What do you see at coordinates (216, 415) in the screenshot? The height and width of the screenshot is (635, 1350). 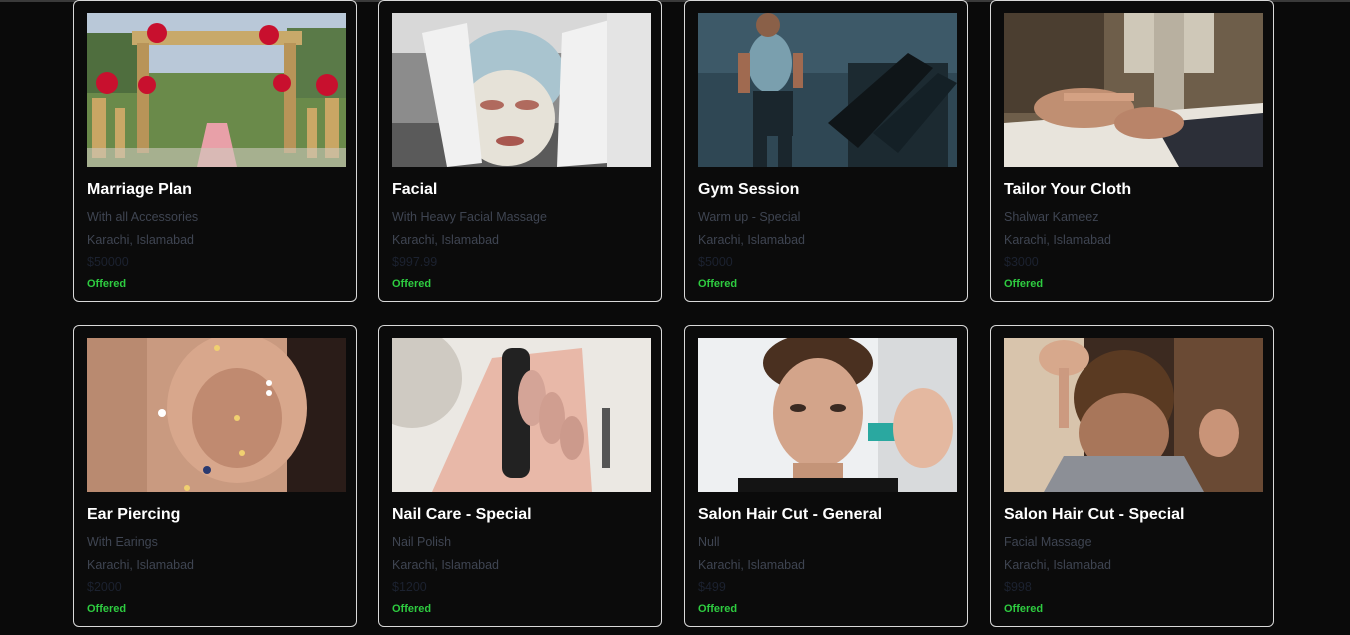 I see `ear-piercing-photo` at bounding box center [216, 415].